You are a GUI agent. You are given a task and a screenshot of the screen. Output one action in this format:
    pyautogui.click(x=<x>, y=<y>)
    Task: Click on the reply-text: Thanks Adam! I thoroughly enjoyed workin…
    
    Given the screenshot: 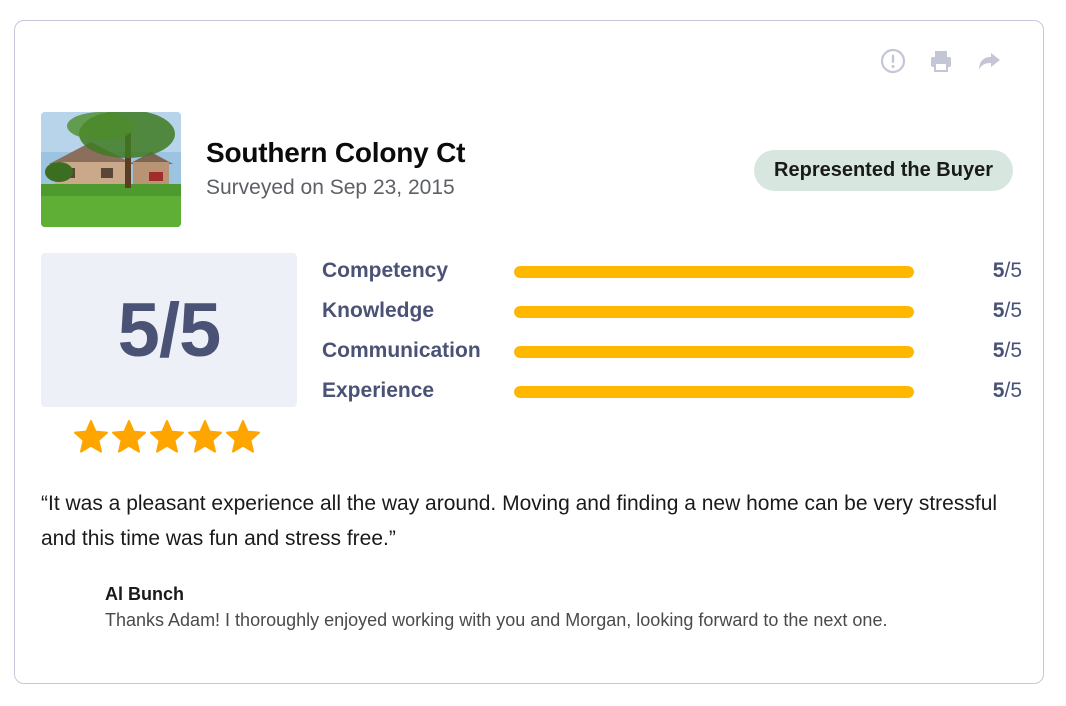 What is the action you would take?
    pyautogui.click(x=496, y=620)
    